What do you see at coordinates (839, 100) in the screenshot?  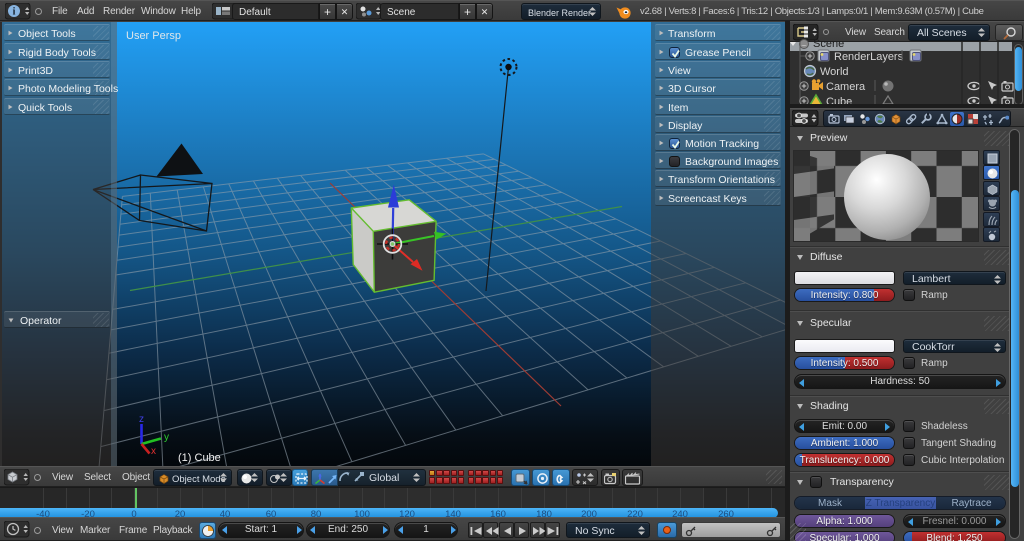 I see `svg-text: Cube` at bounding box center [839, 100].